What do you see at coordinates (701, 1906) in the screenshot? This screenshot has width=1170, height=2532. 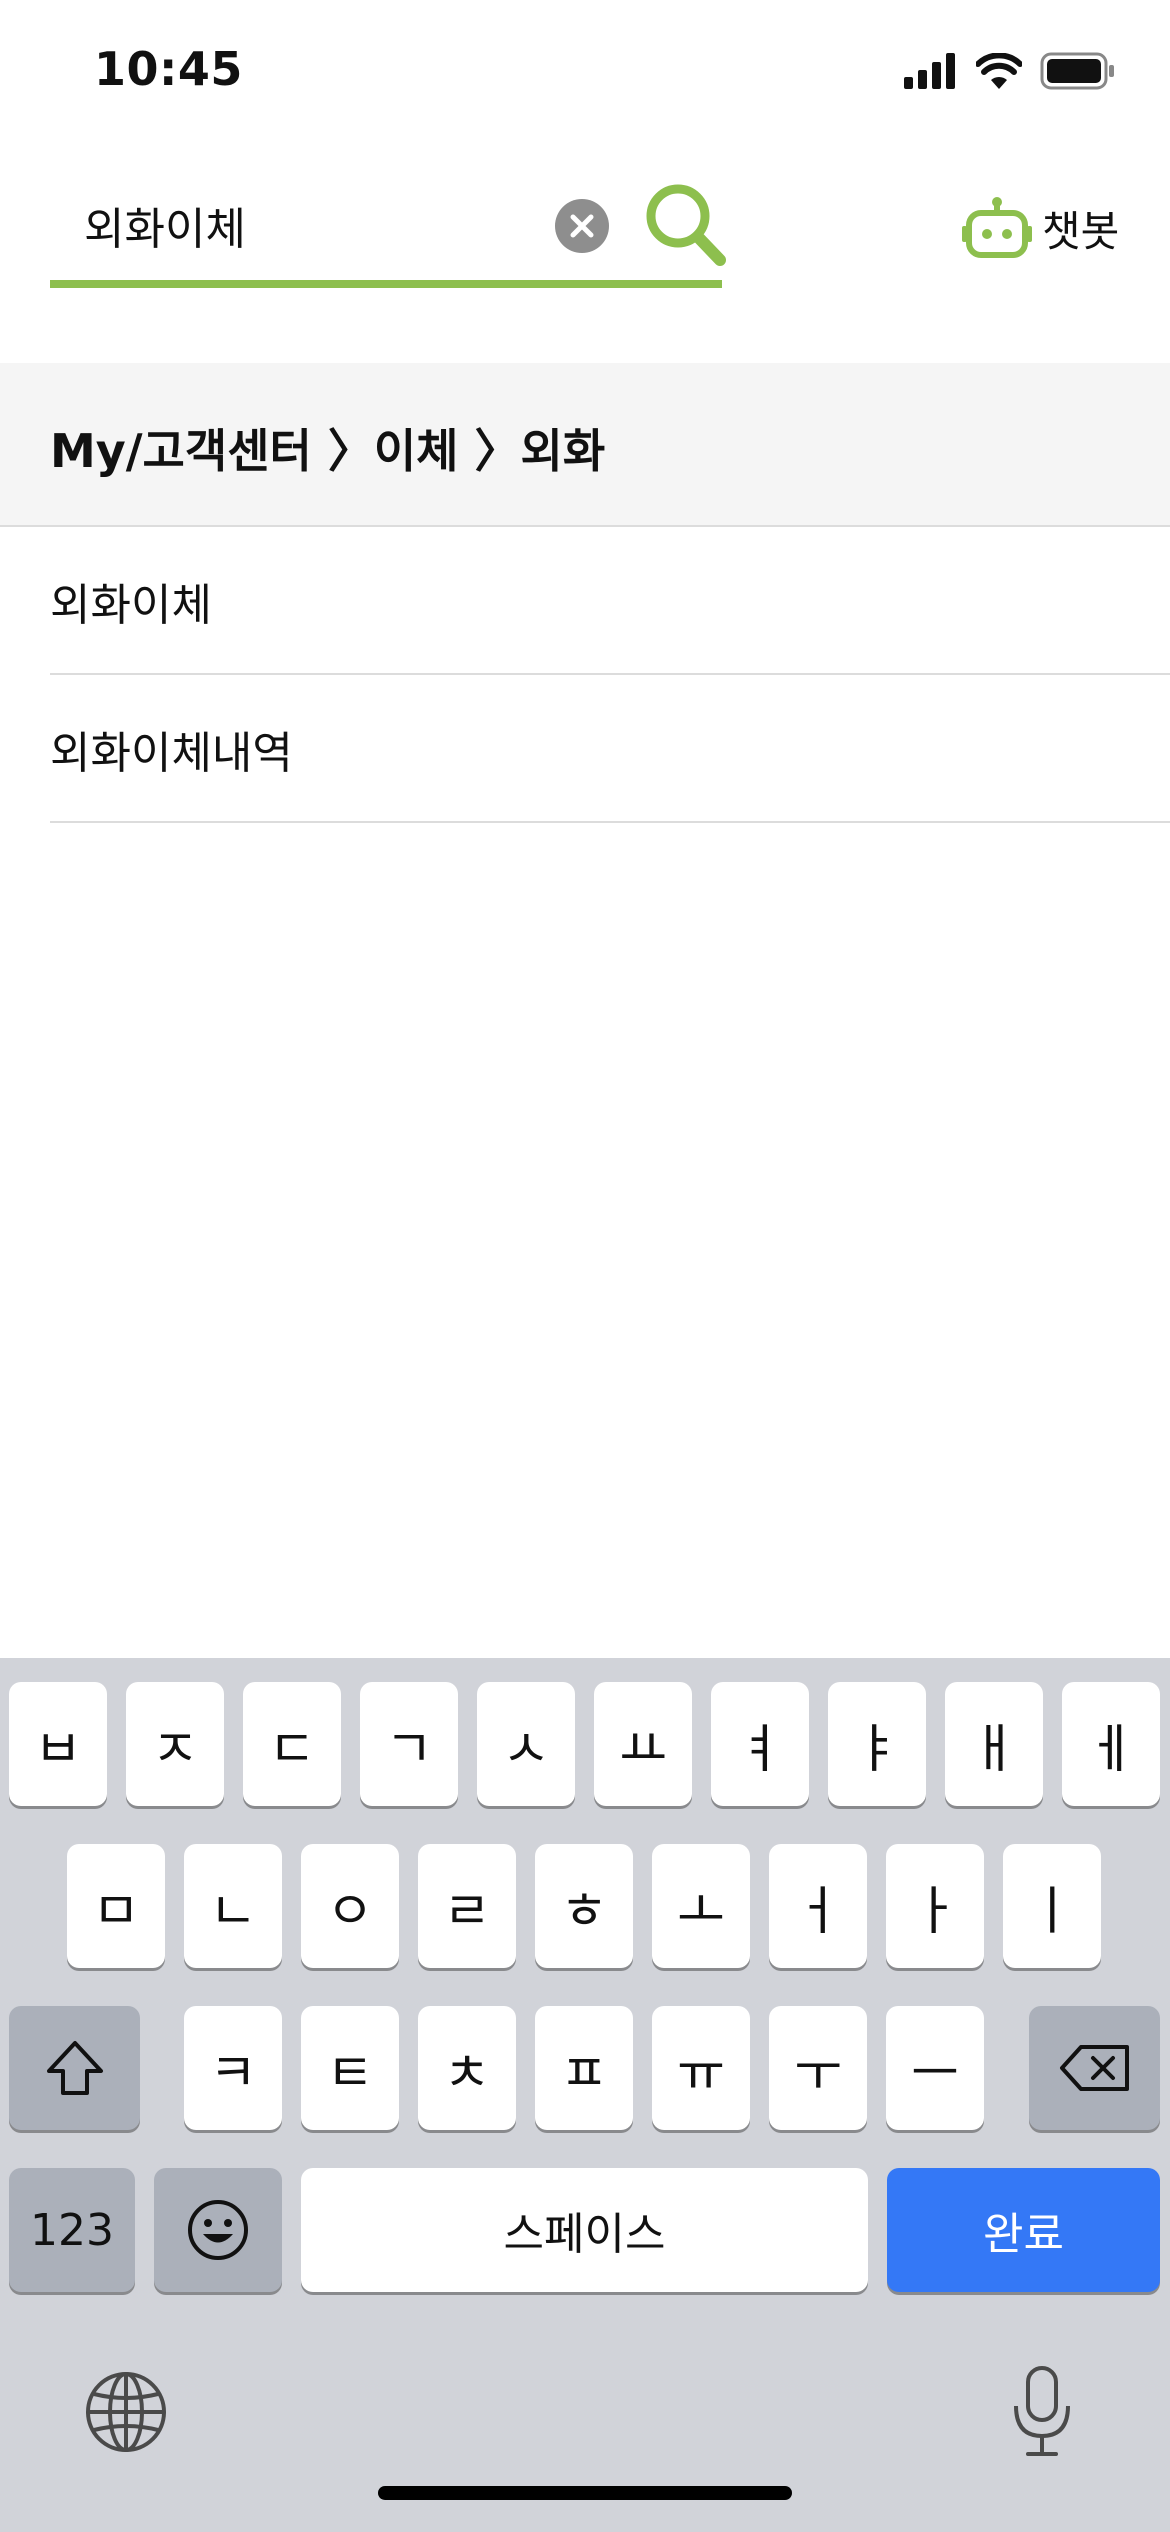 I see `key-o: ㅗ` at bounding box center [701, 1906].